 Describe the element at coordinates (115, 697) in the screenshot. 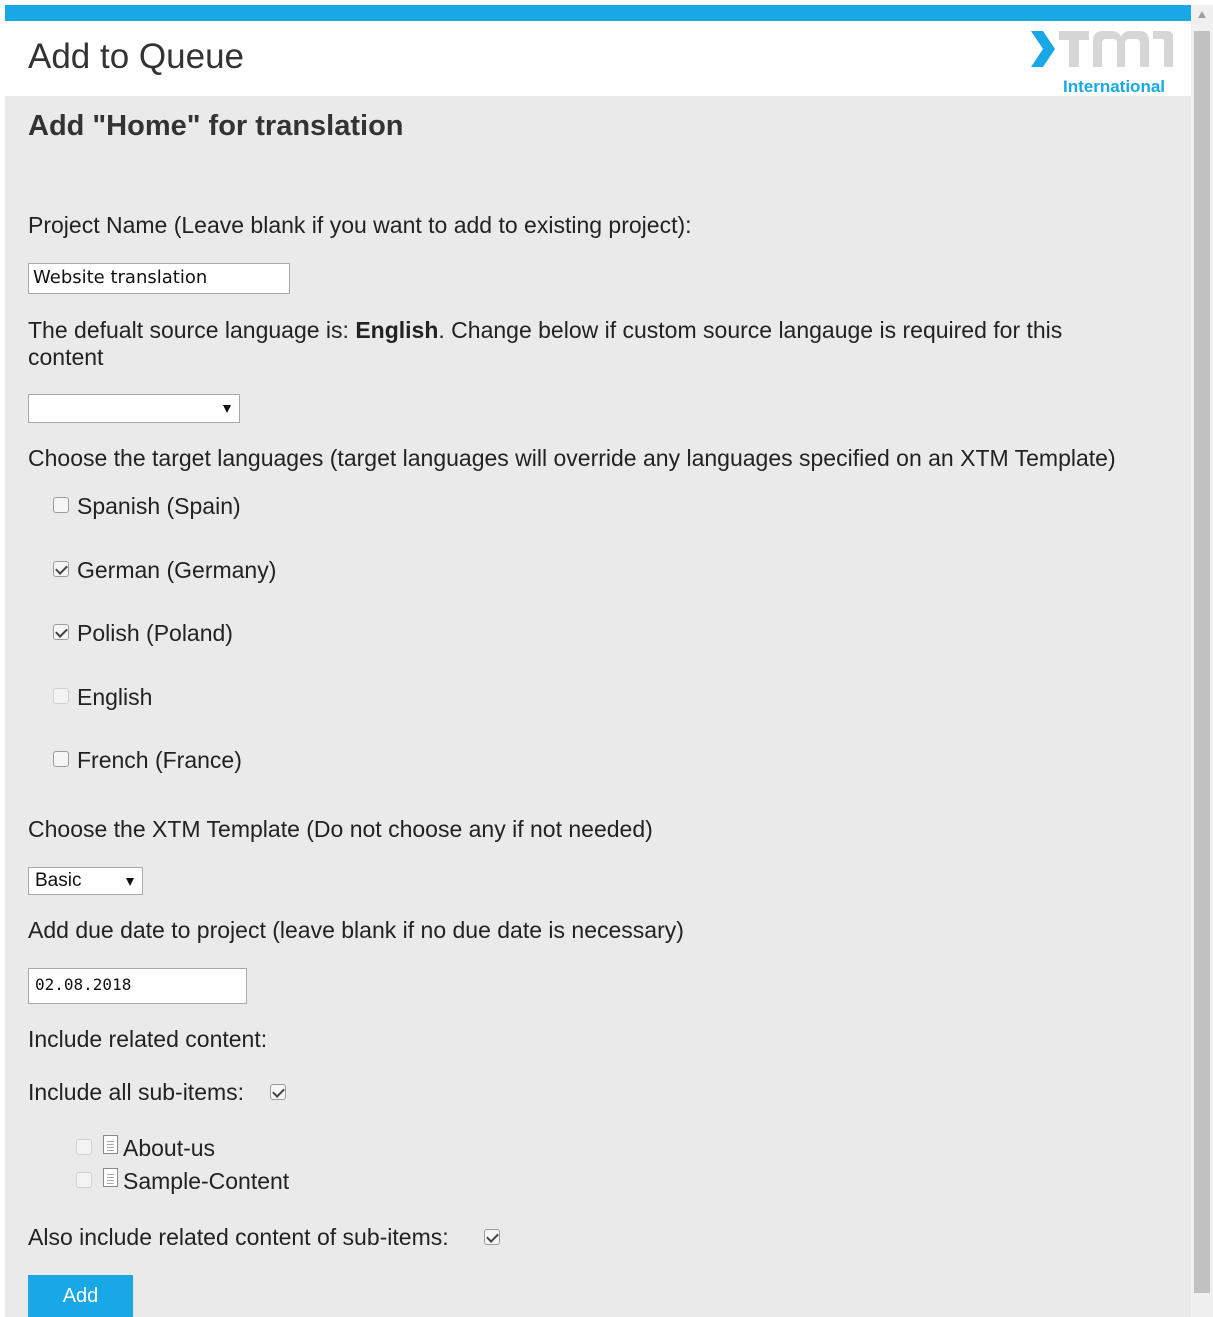

I see `target-language-label: English` at that location.